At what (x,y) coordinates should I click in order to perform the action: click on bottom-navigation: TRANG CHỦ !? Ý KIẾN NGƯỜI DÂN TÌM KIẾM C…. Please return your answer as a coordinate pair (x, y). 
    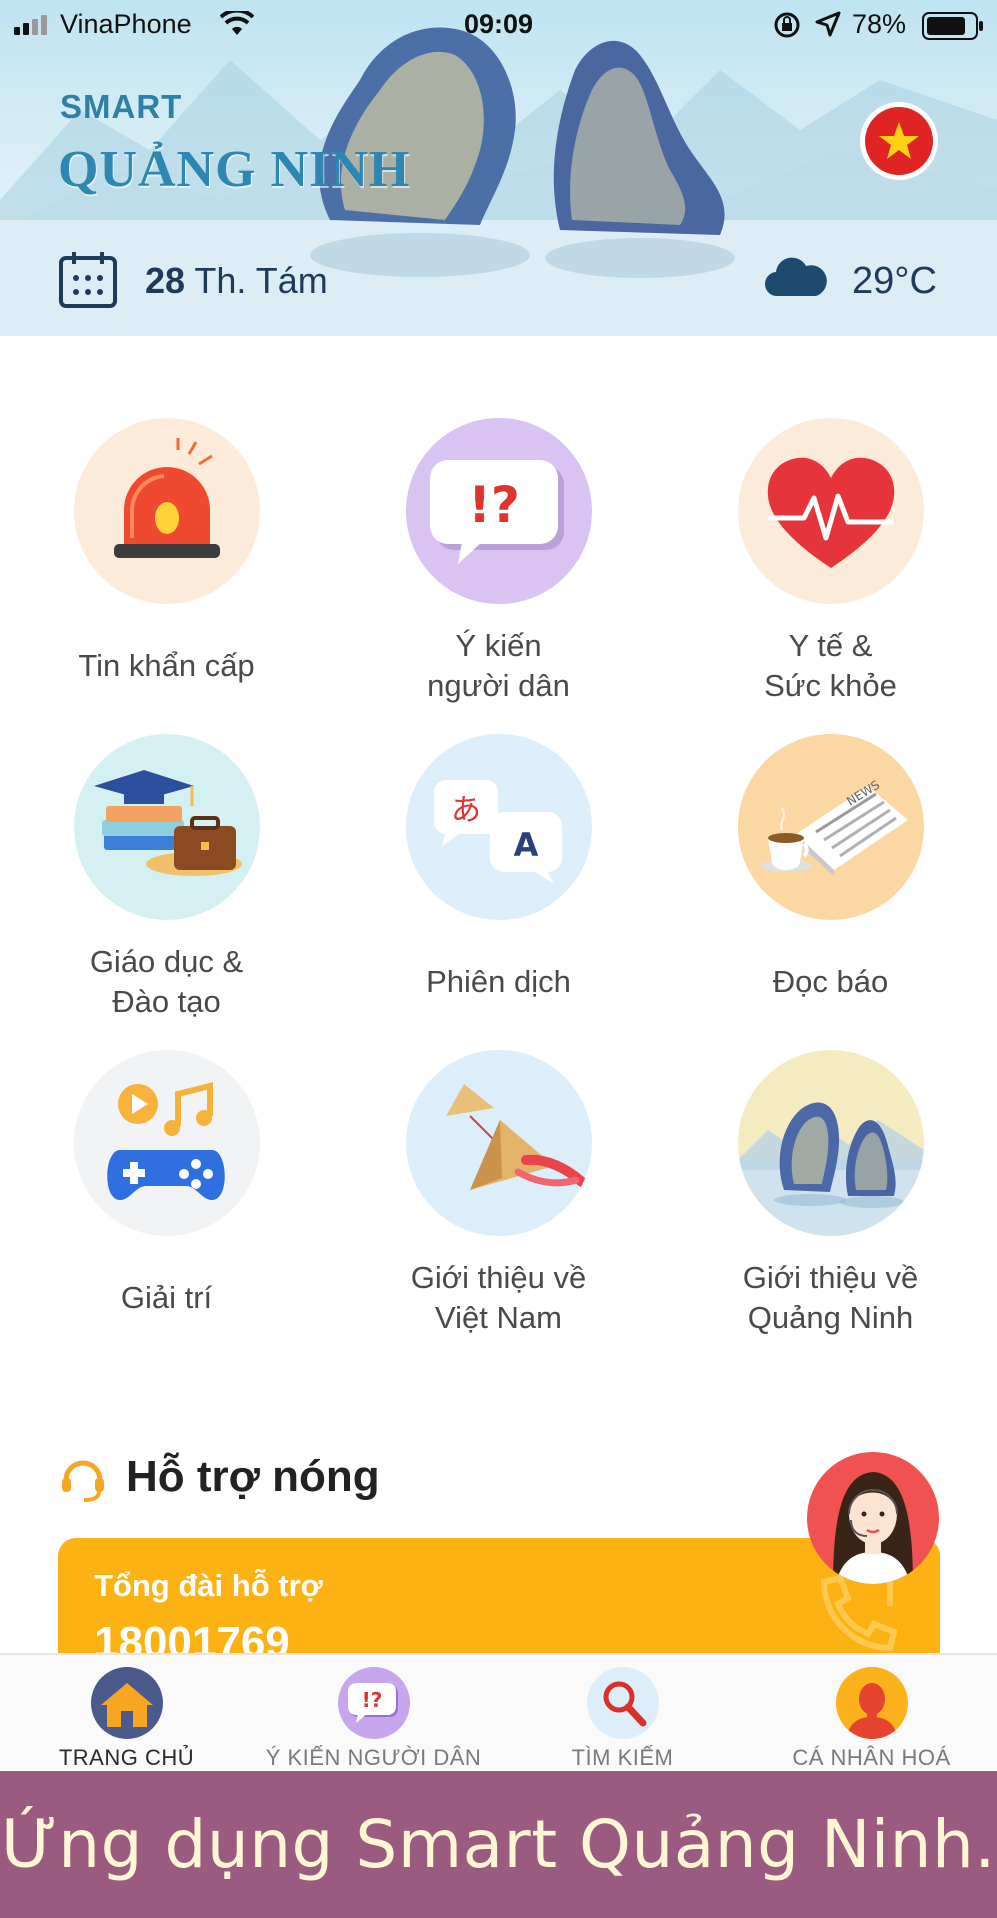
    Looking at the image, I should click on (498, 1712).